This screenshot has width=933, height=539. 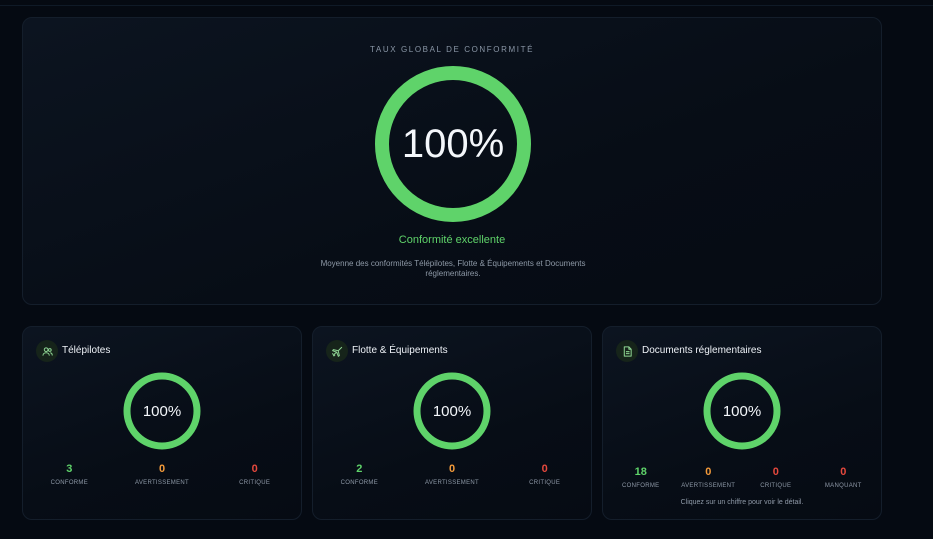 I want to click on global-compliance-percent: 100%, so click(x=453, y=143).